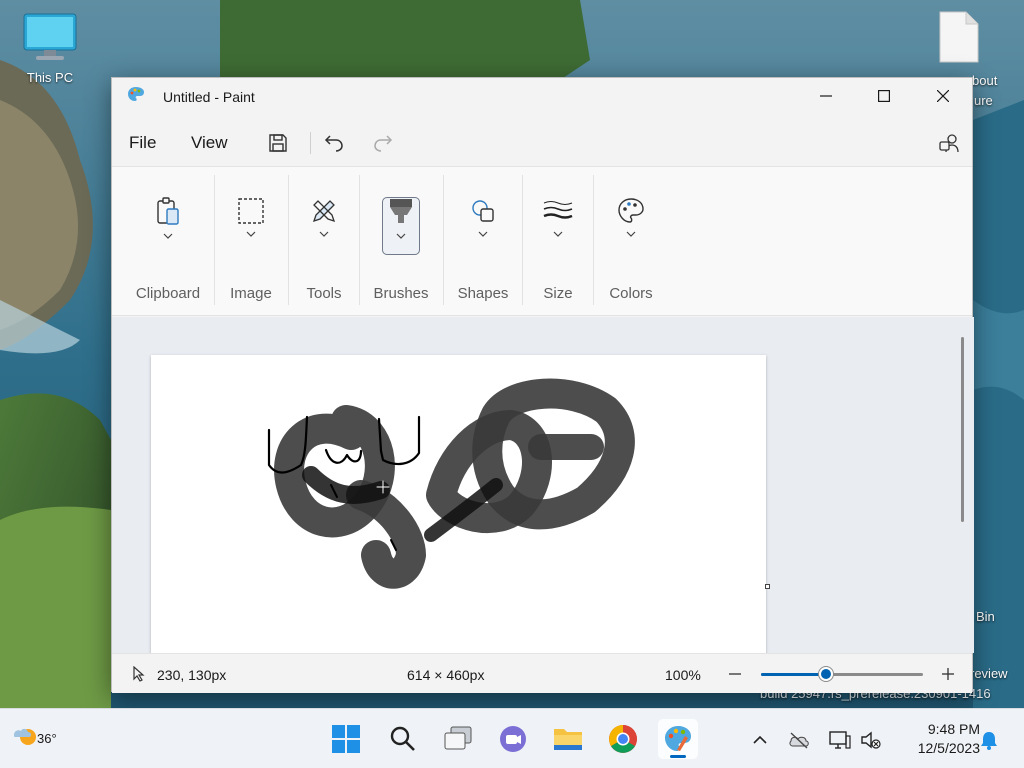  Describe the element at coordinates (50, 36) in the screenshot. I see `monitor-icon` at that location.